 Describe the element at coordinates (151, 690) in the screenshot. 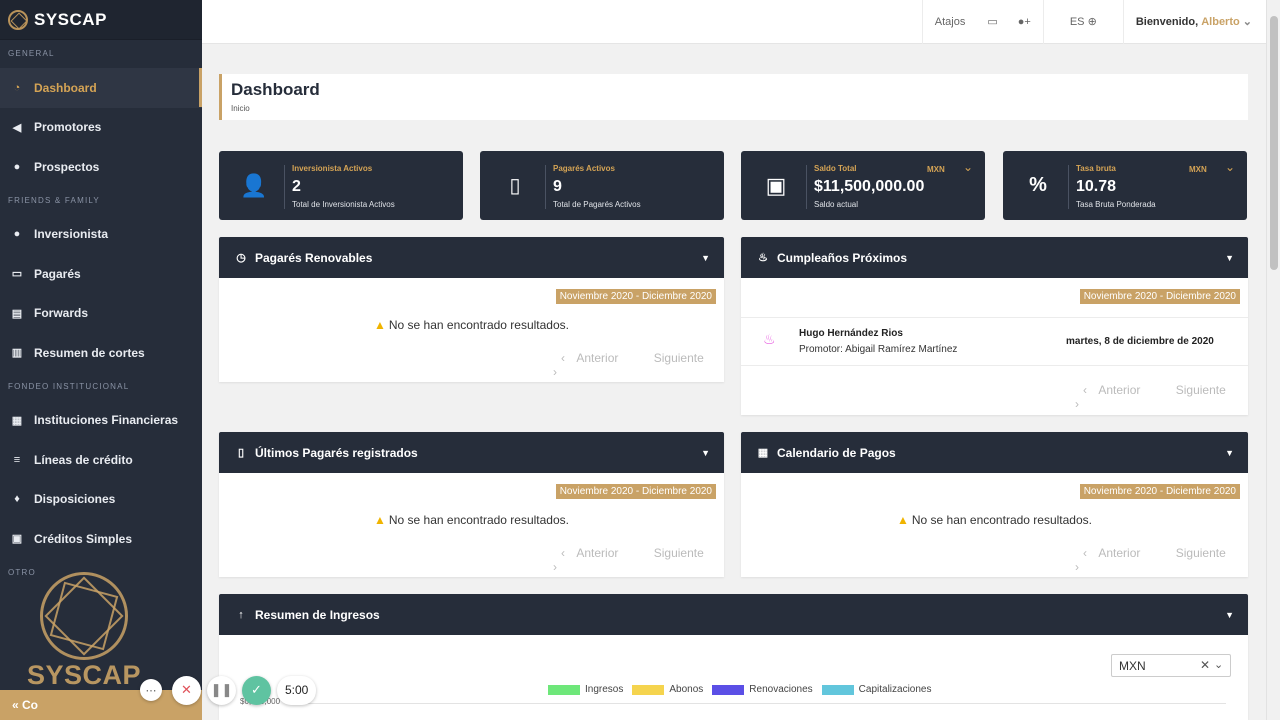

I see `more-options-button: ⋯` at that location.